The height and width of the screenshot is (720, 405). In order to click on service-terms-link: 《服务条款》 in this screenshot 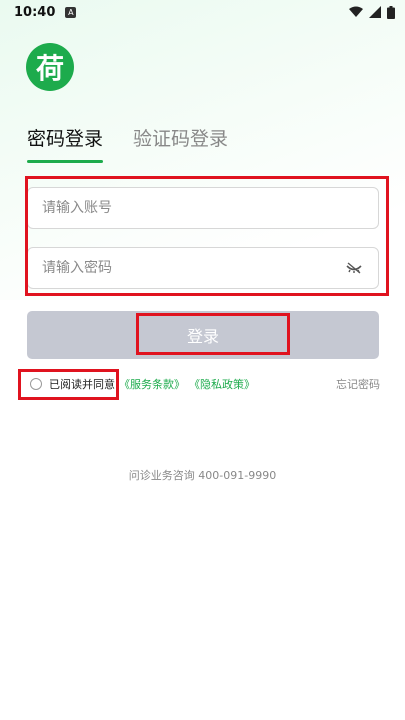, I will do `click(152, 384)`.